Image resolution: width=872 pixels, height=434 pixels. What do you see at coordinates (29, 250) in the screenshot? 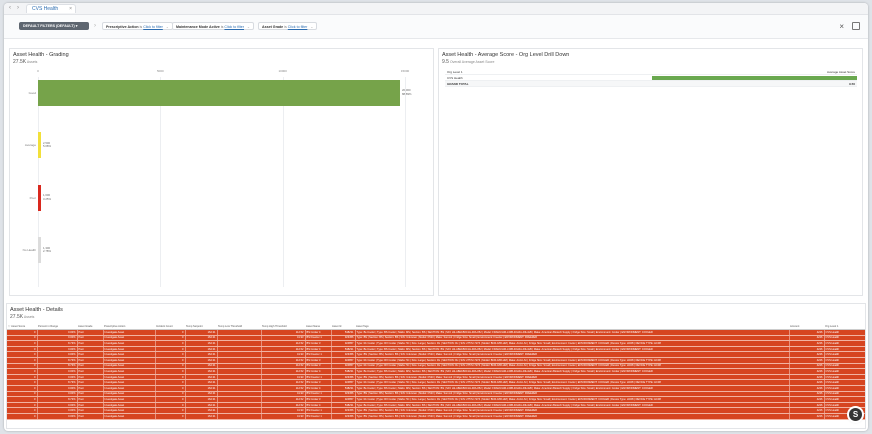
I see `category-label: No Health` at bounding box center [29, 250].